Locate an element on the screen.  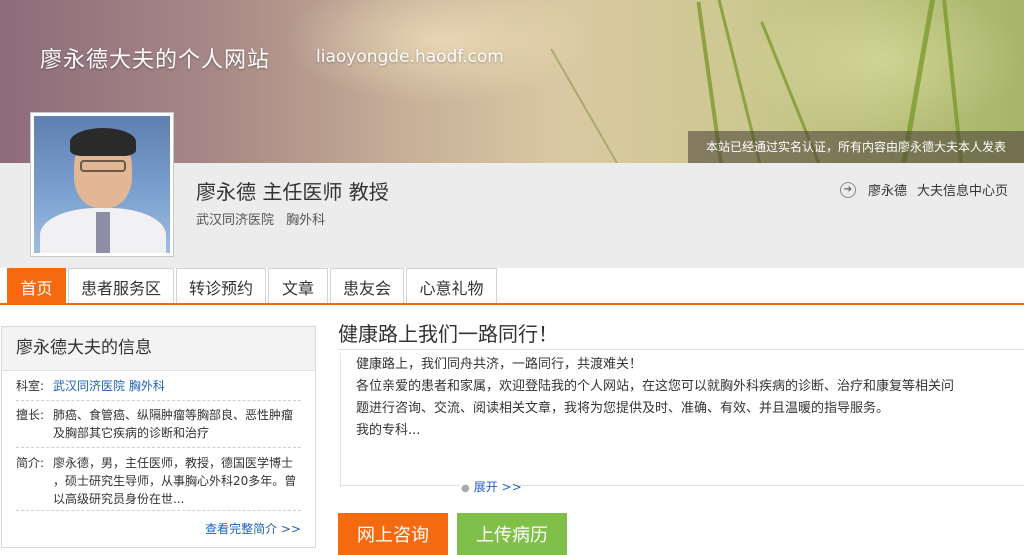
skill-label: 擅长: is located at coordinates (30, 415).